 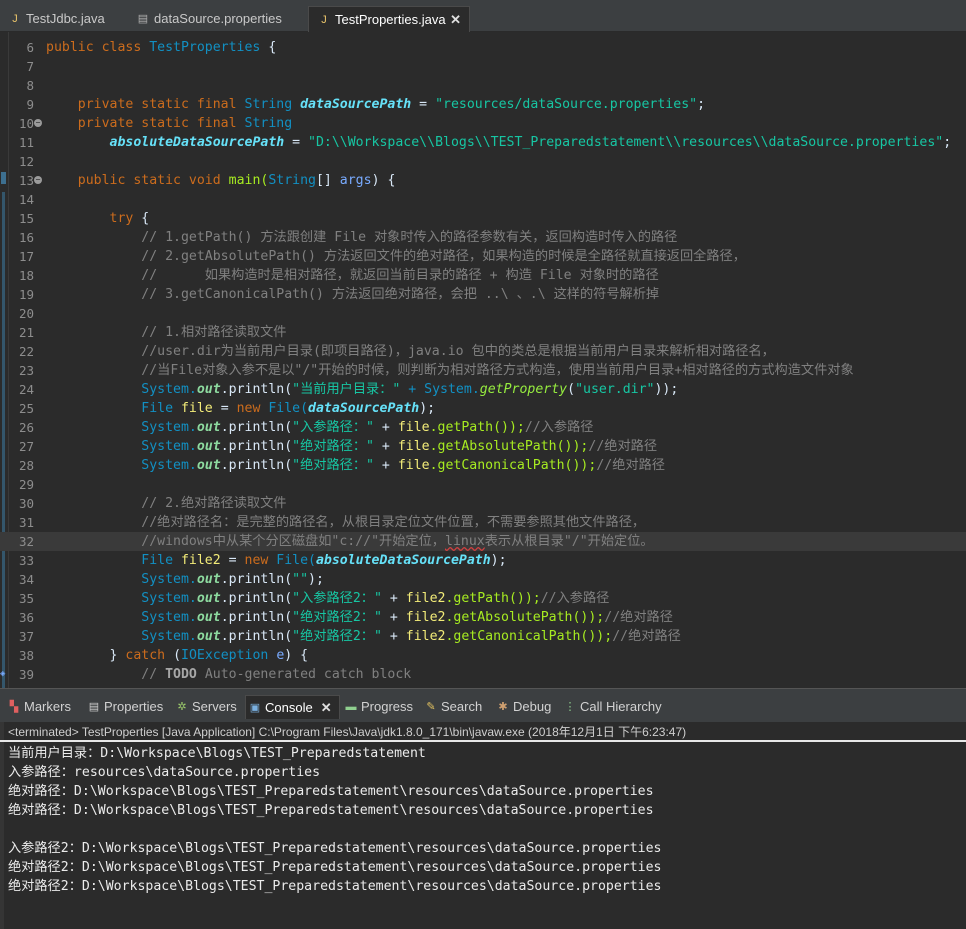 I want to click on tab-servers: ✲ Servers, so click(x=204, y=707).